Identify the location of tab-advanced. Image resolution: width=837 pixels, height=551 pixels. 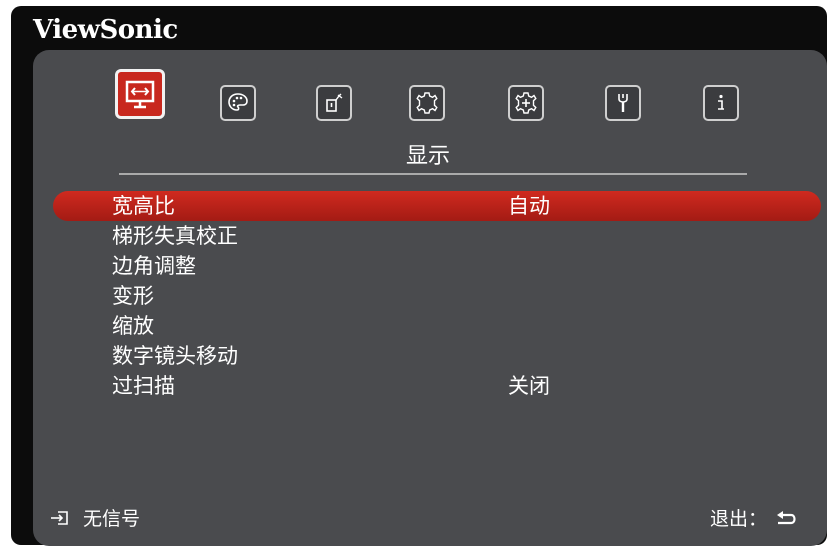
(526, 103).